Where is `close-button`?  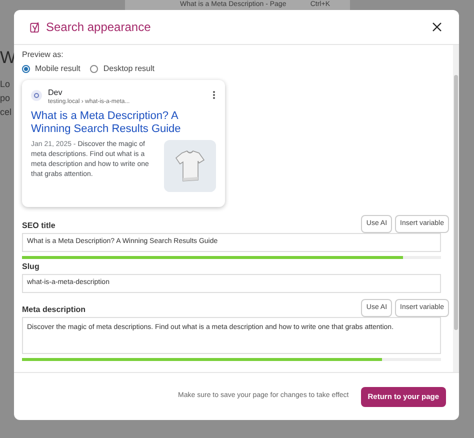
close-button is located at coordinates (437, 27).